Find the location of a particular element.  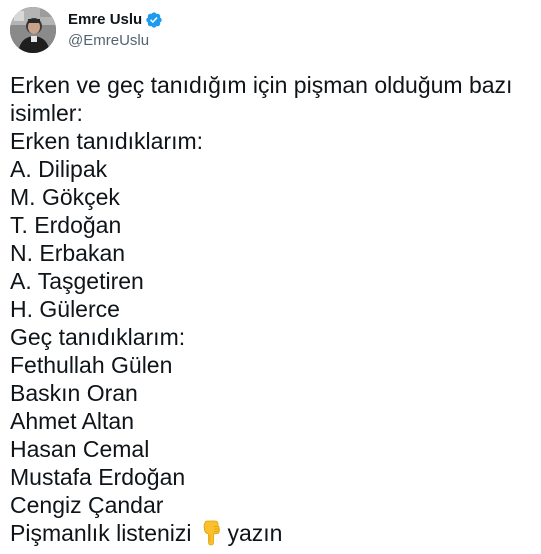

closing-text: Pişmanlık listenizi is located at coordinates (101, 533).